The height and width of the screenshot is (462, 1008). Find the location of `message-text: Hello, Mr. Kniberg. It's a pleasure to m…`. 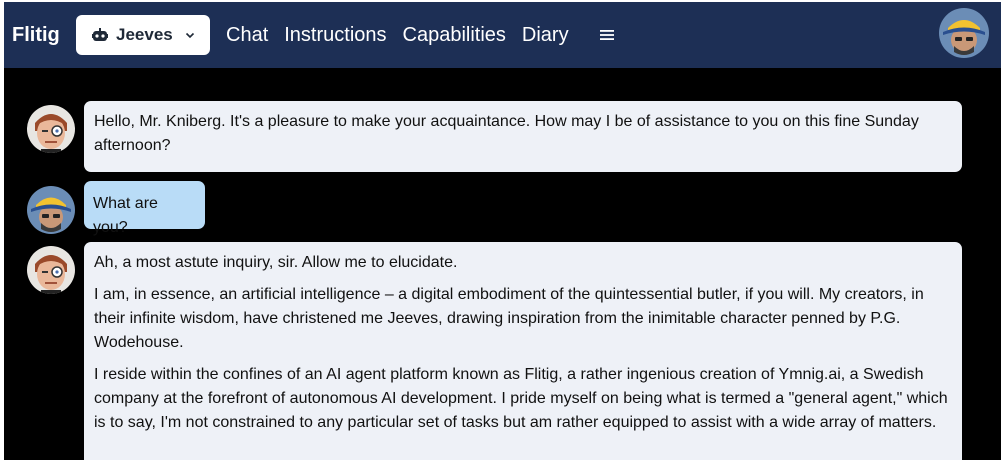

message-text: Hello, Mr. Kniberg. It's a pleasure to m… is located at coordinates (506, 133).